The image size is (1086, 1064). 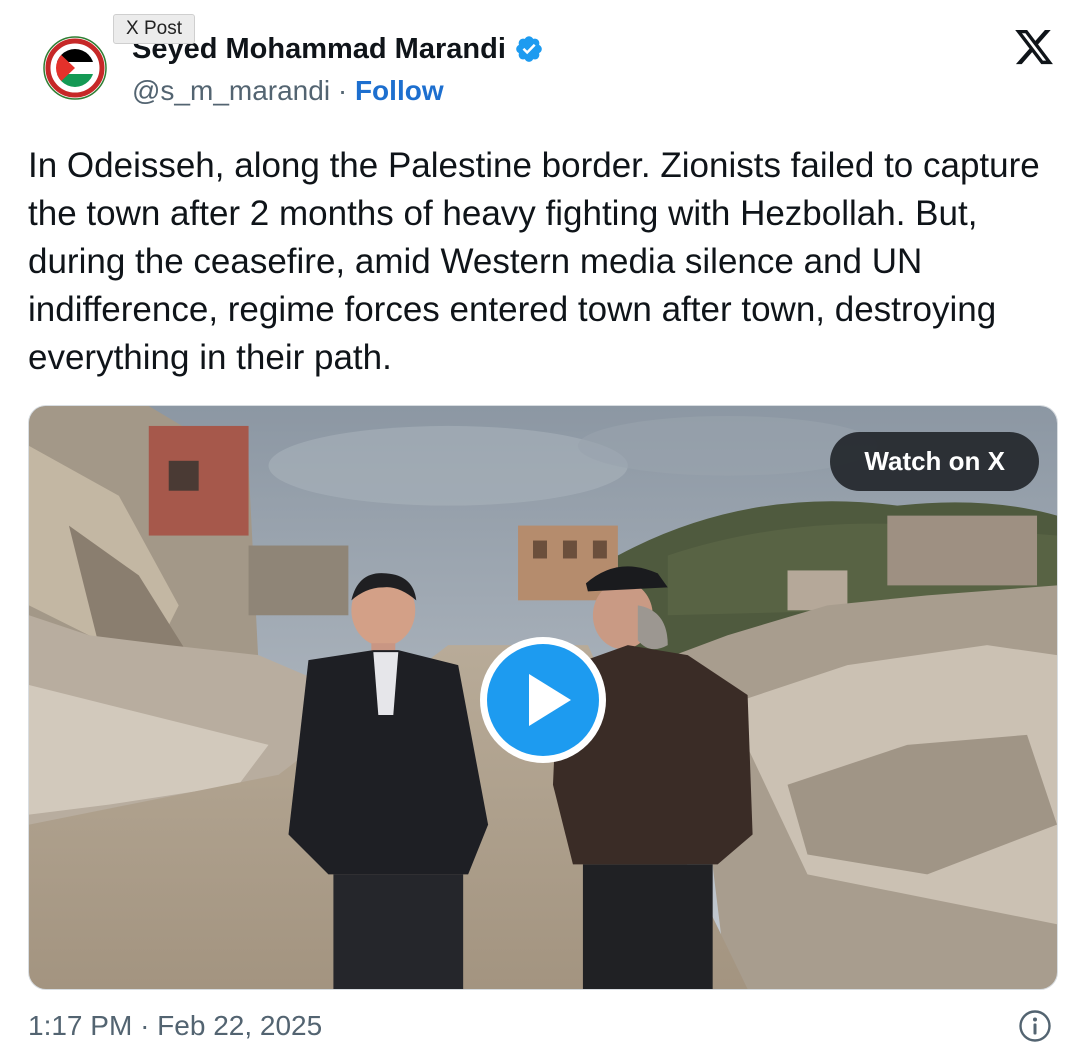 I want to click on post-date: Feb 22, 2025, so click(x=240, y=1025).